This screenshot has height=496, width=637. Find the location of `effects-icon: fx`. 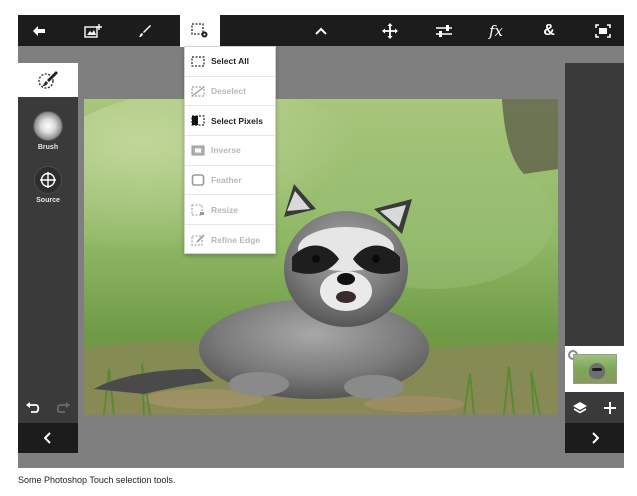

effects-icon: fx is located at coordinates (496, 30).